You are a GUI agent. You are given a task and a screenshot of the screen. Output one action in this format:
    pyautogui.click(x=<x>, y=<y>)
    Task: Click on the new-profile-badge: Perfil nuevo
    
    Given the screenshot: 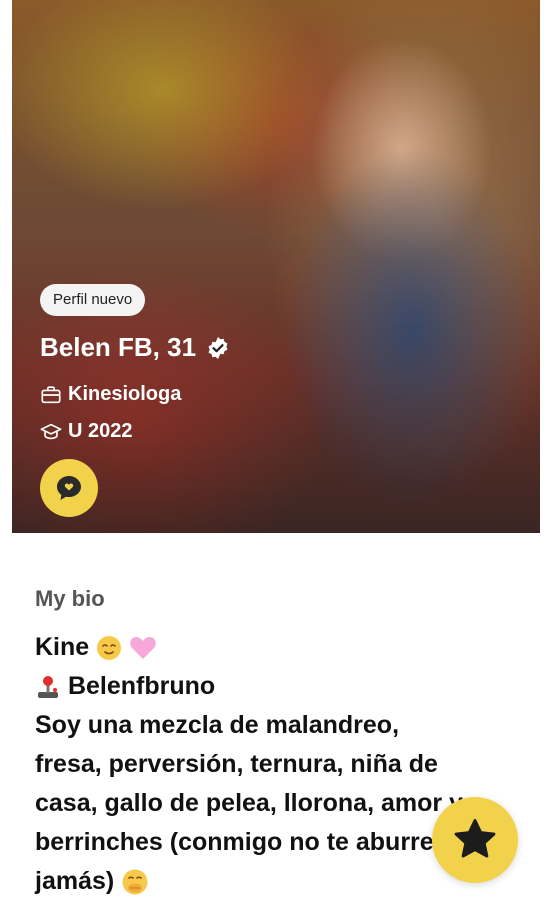 What is the action you would take?
    pyautogui.click(x=93, y=300)
    